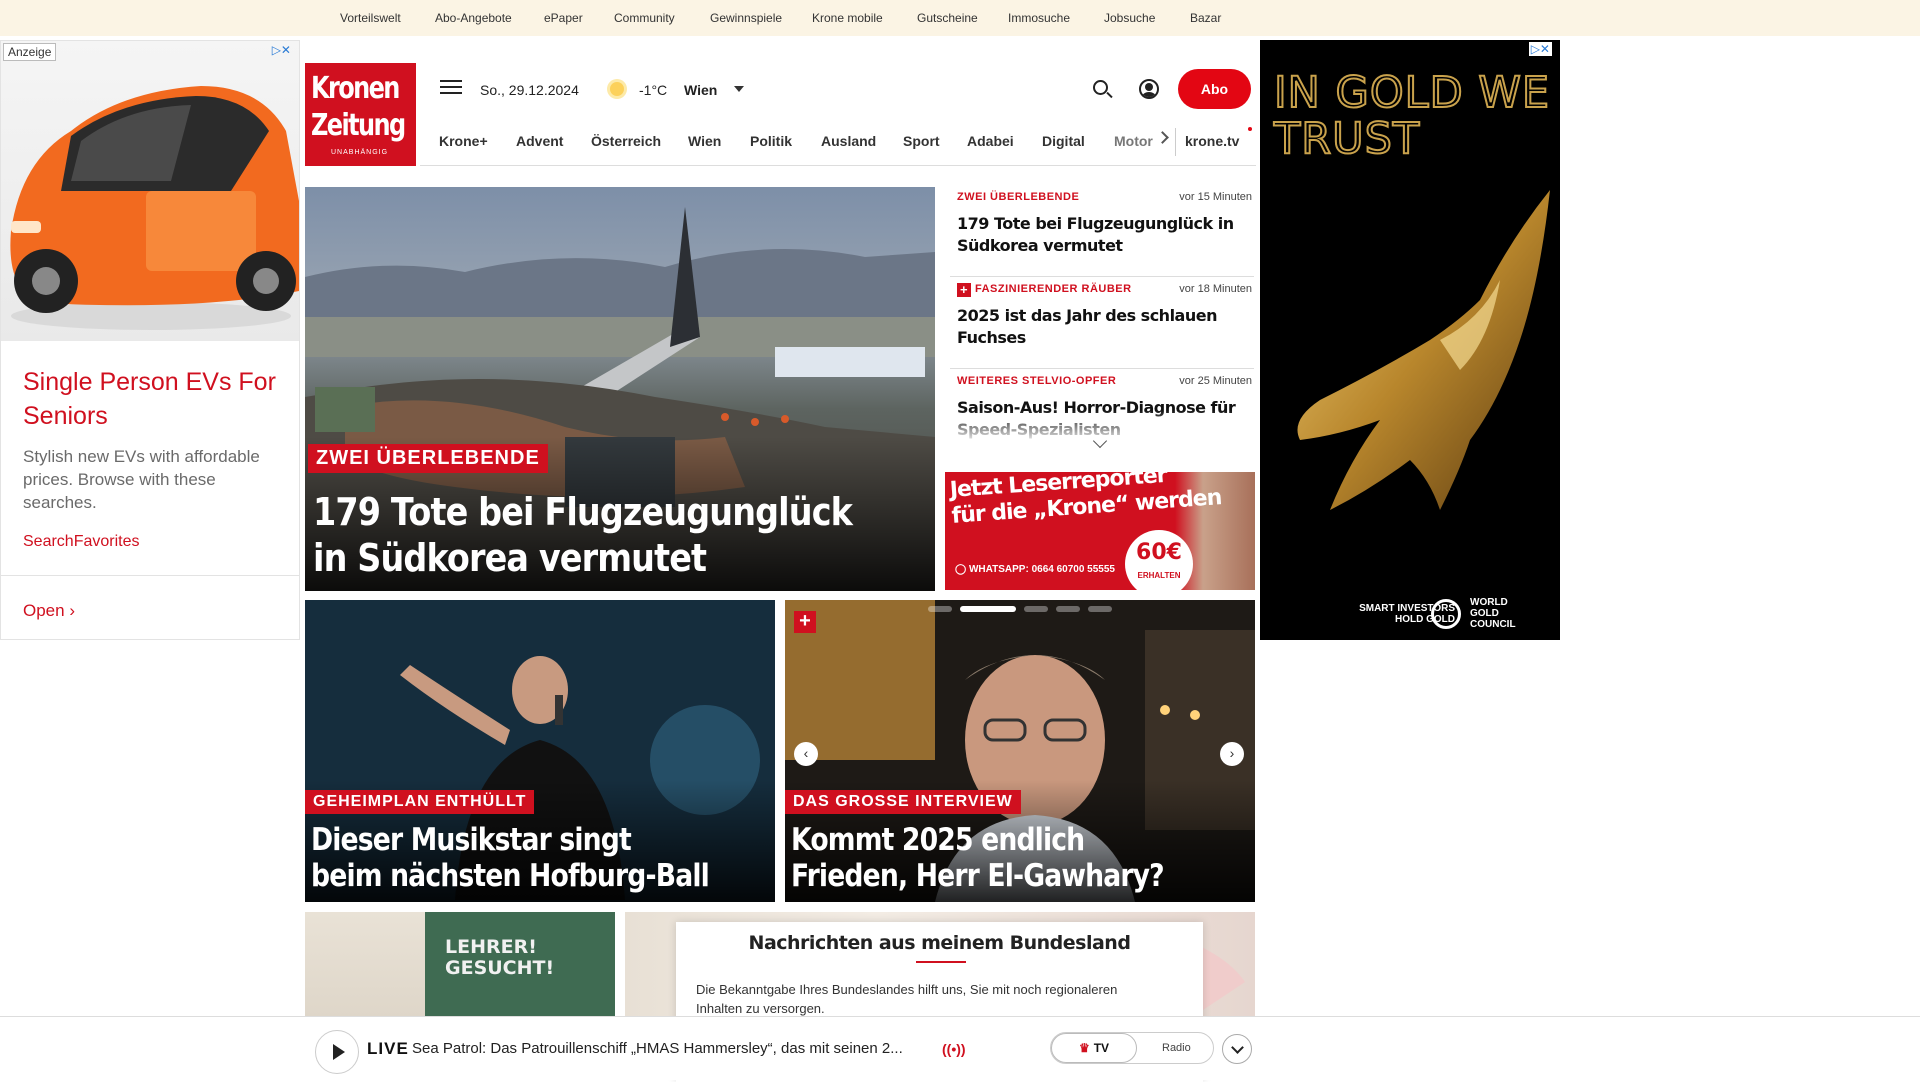  I want to click on news-kicker: WEITERES STELVIO-OPFER, so click(1037, 381).